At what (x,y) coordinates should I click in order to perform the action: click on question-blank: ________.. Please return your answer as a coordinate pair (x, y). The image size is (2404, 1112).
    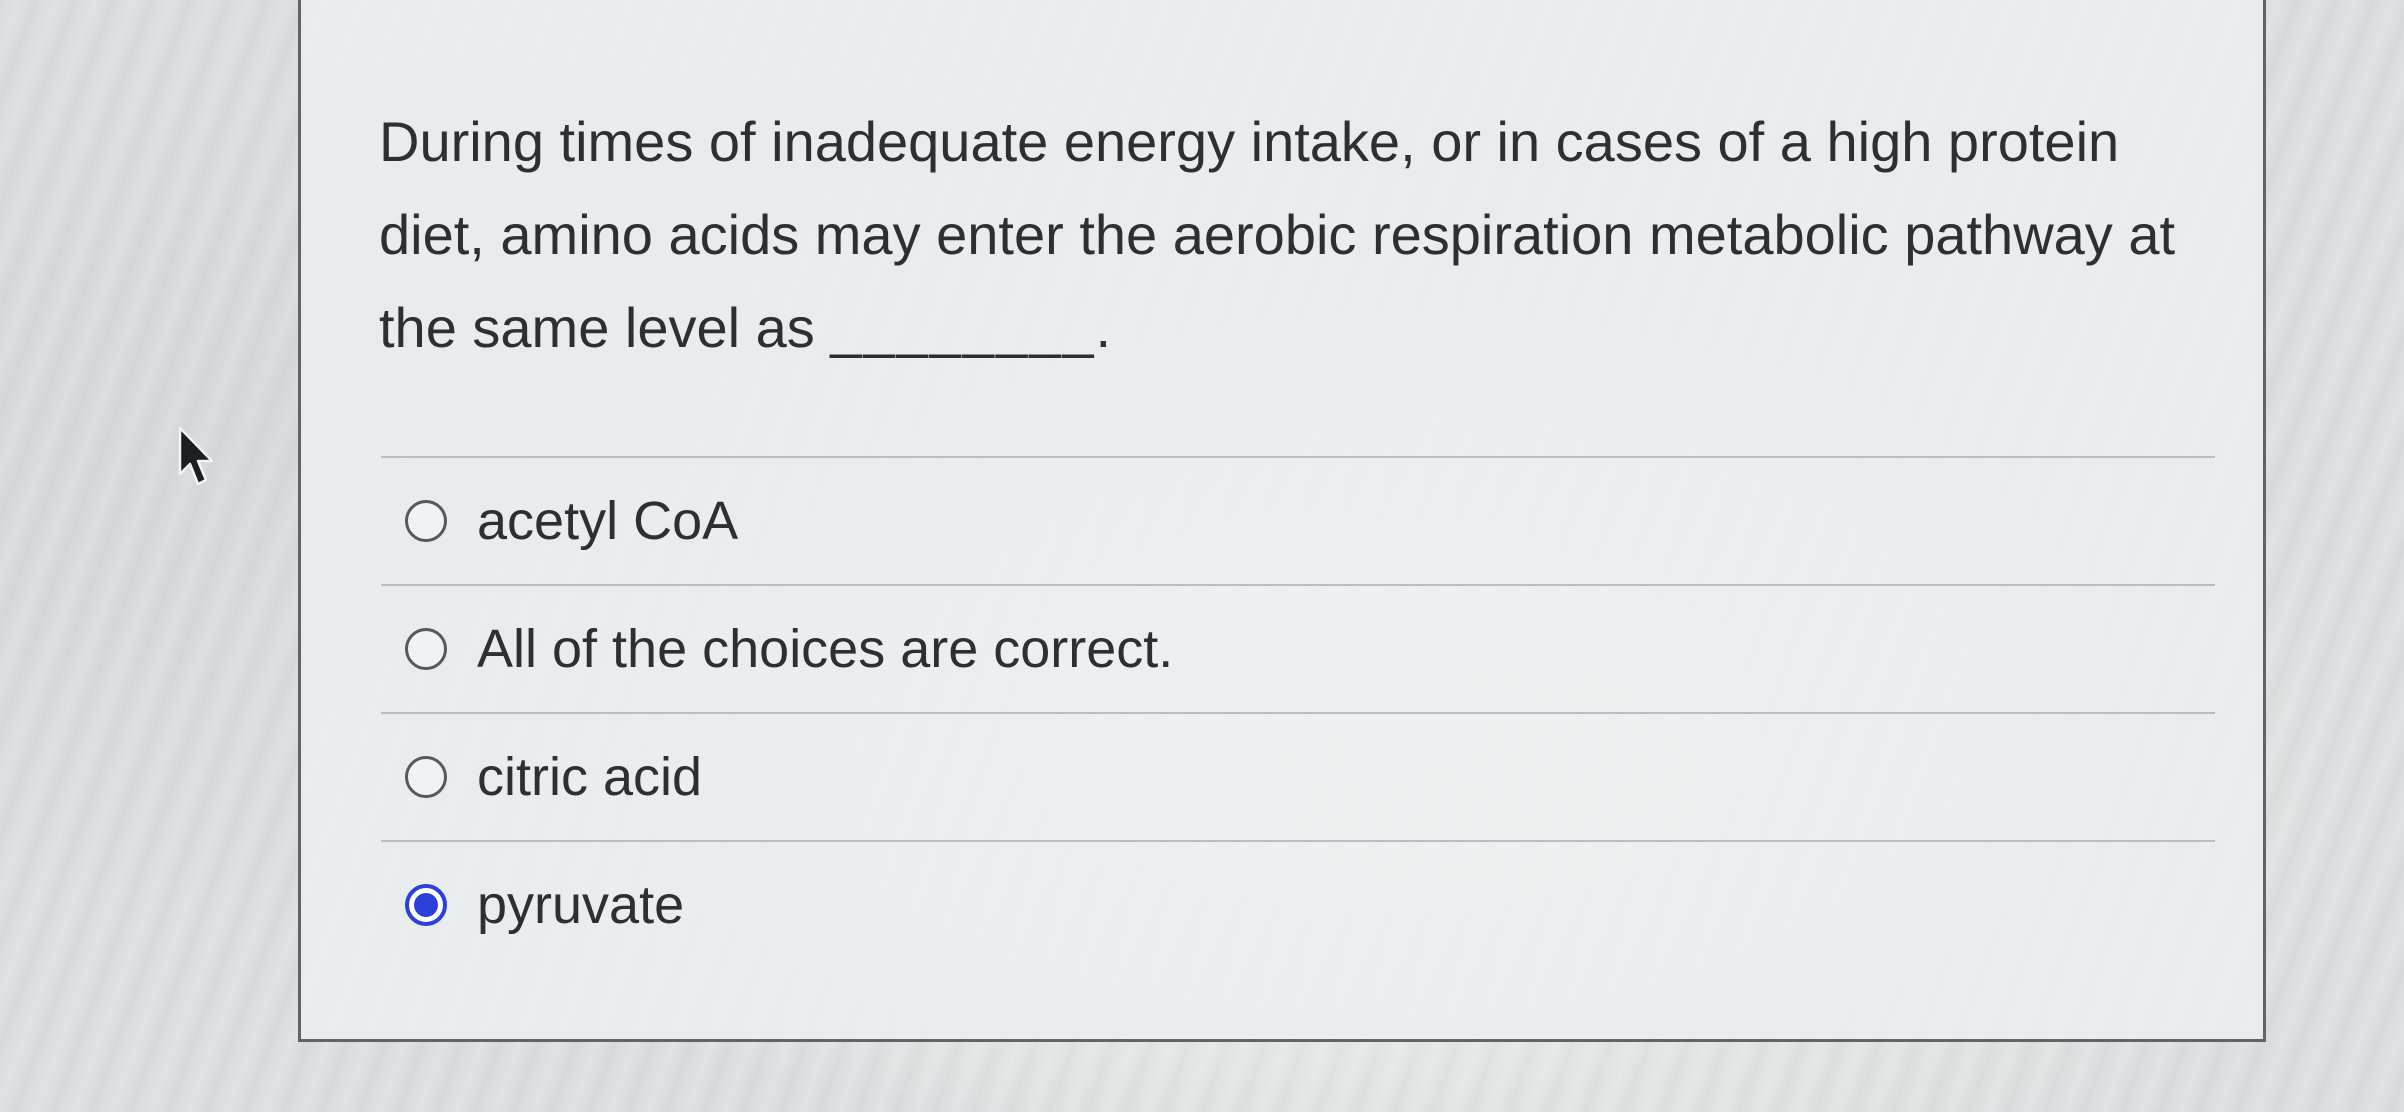
    Looking at the image, I should click on (972, 327).